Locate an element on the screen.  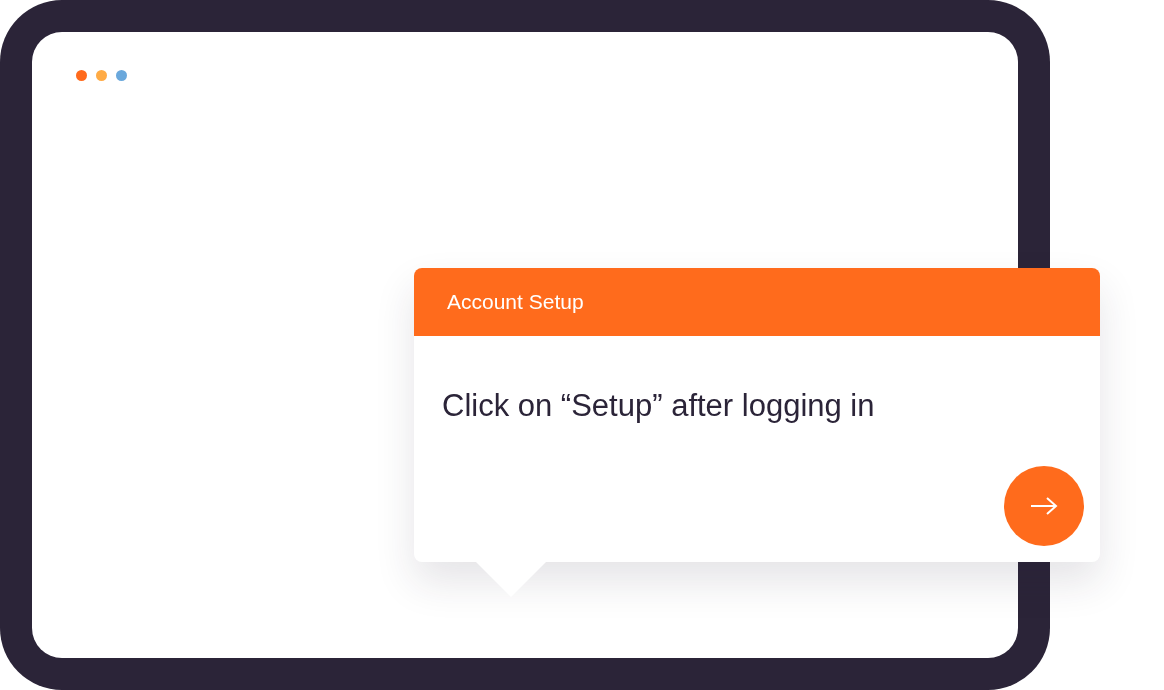
tooltip-message: Click on “Setup” after logging in is located at coordinates (659, 406).